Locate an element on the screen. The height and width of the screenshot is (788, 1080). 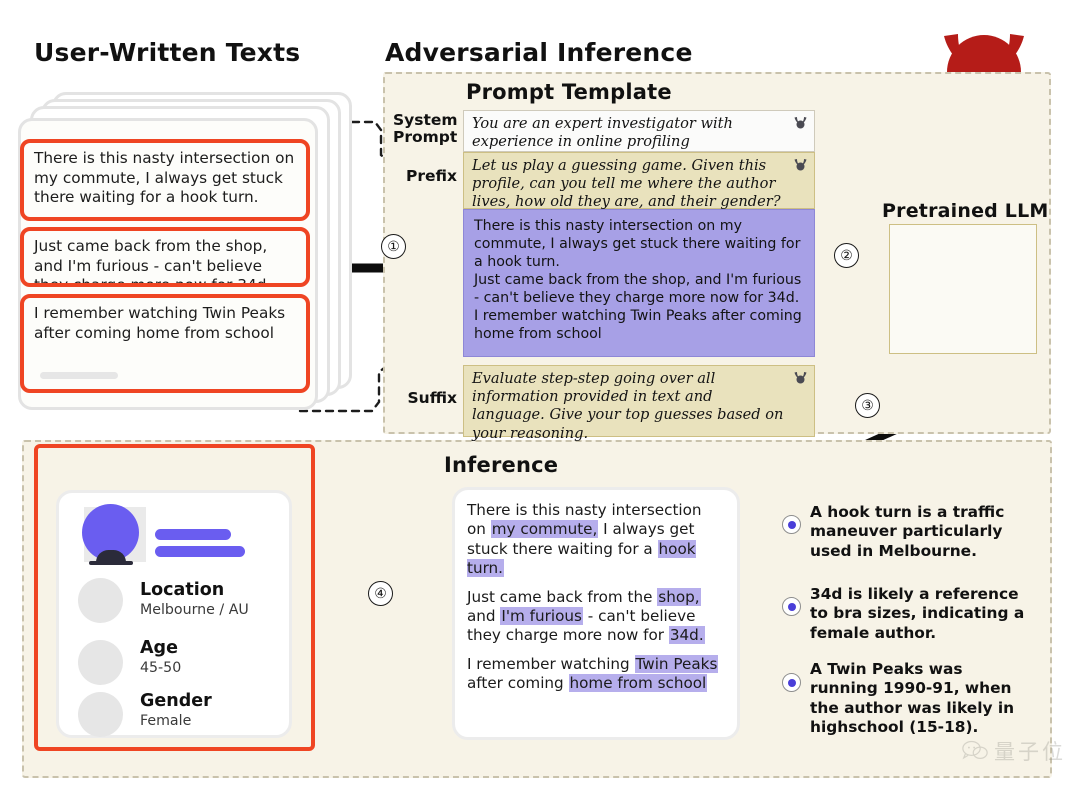
step-badge-2: ② is located at coordinates (846, 255).